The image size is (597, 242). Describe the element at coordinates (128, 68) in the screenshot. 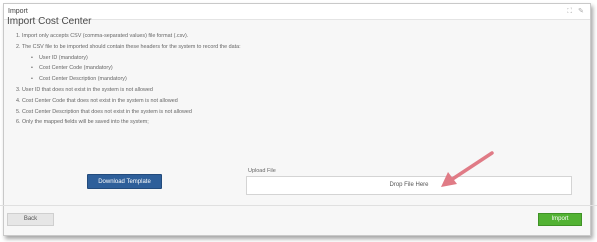

I see `rule-subitem: • Cost Center Code (mandatory)` at that location.